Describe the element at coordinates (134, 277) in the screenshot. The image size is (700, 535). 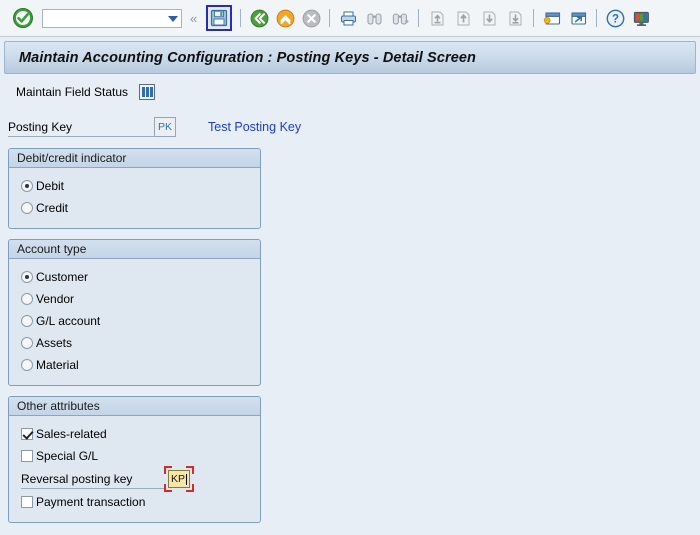
I see `radio-option-customer: Customer` at that location.